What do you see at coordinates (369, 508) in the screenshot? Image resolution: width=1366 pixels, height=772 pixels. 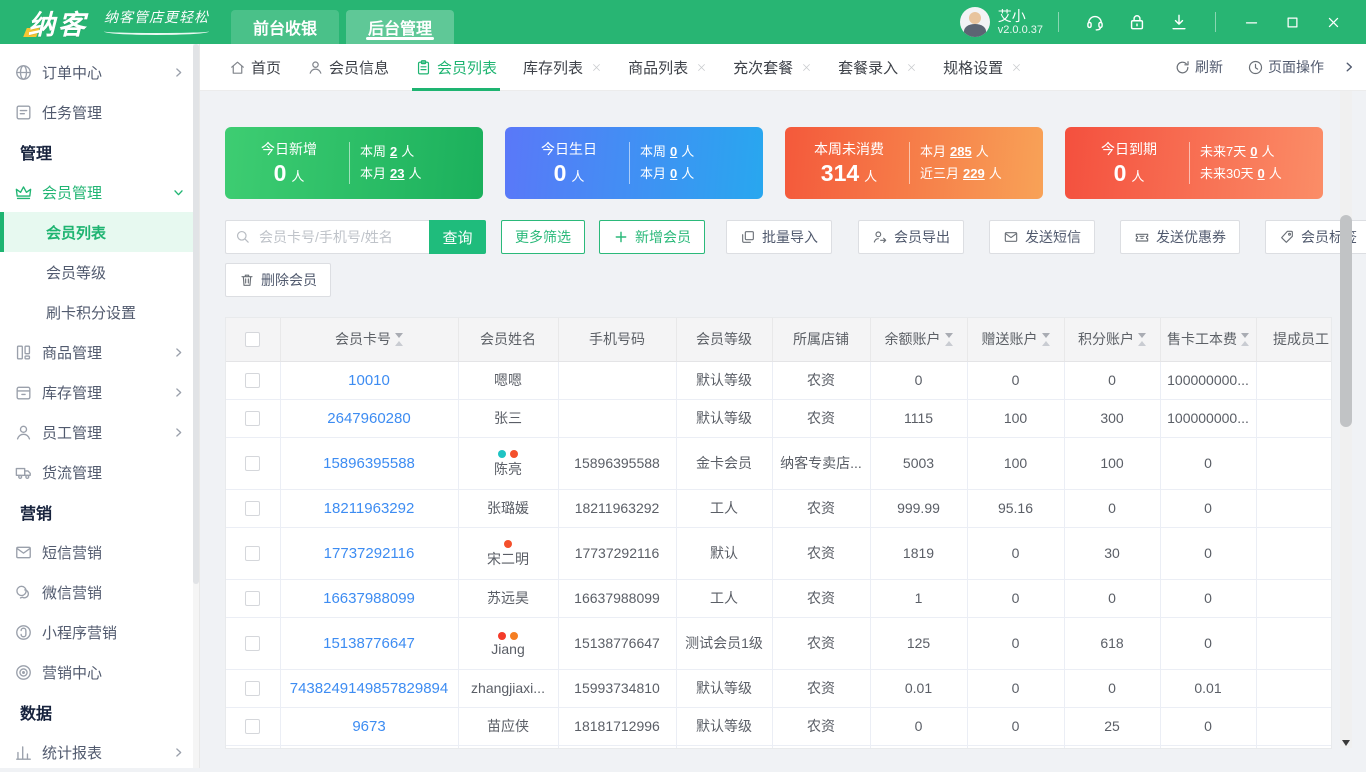 I see `member-card-link: 18211963292` at bounding box center [369, 508].